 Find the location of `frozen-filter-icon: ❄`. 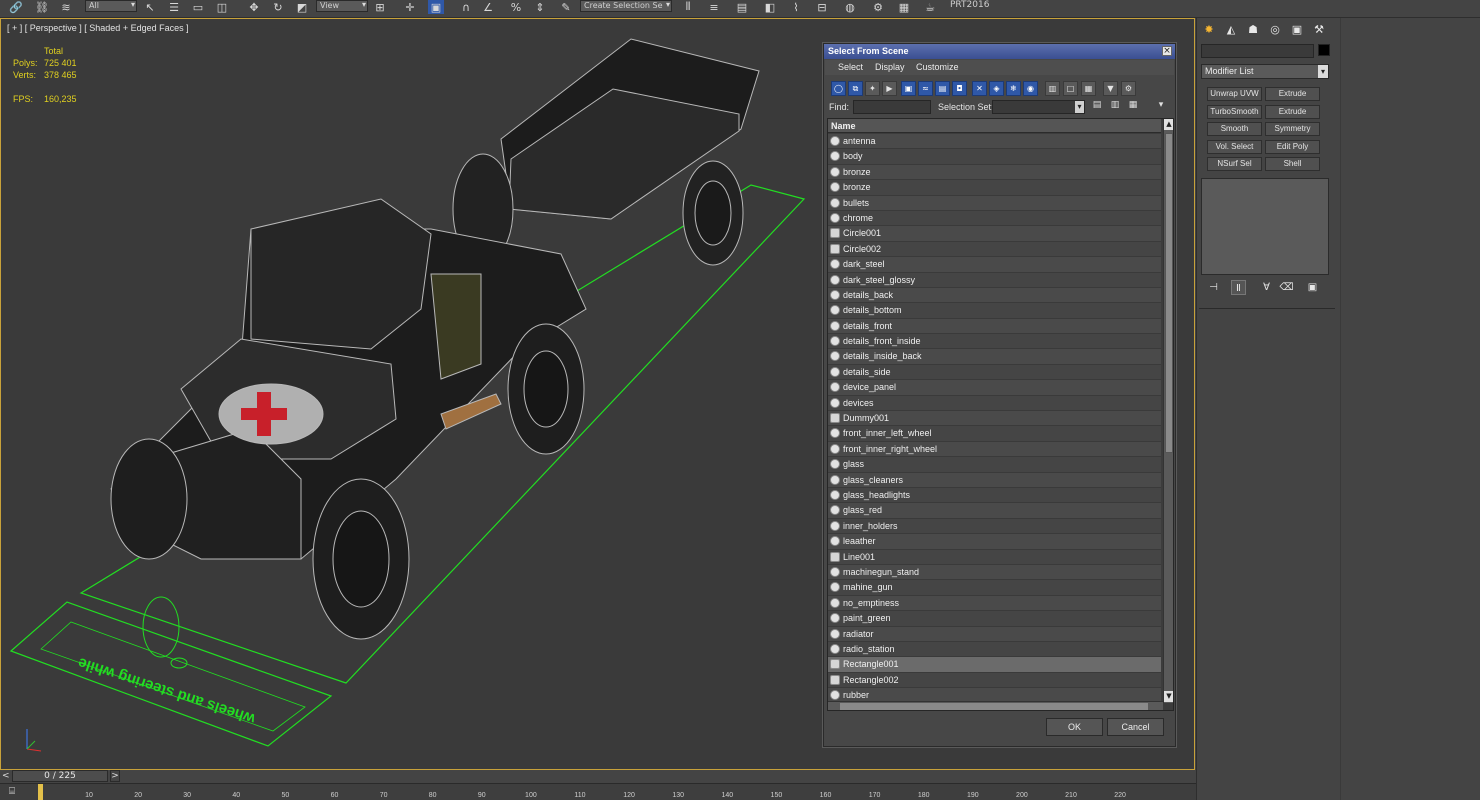

frozen-filter-icon: ❄ is located at coordinates (1013, 88).